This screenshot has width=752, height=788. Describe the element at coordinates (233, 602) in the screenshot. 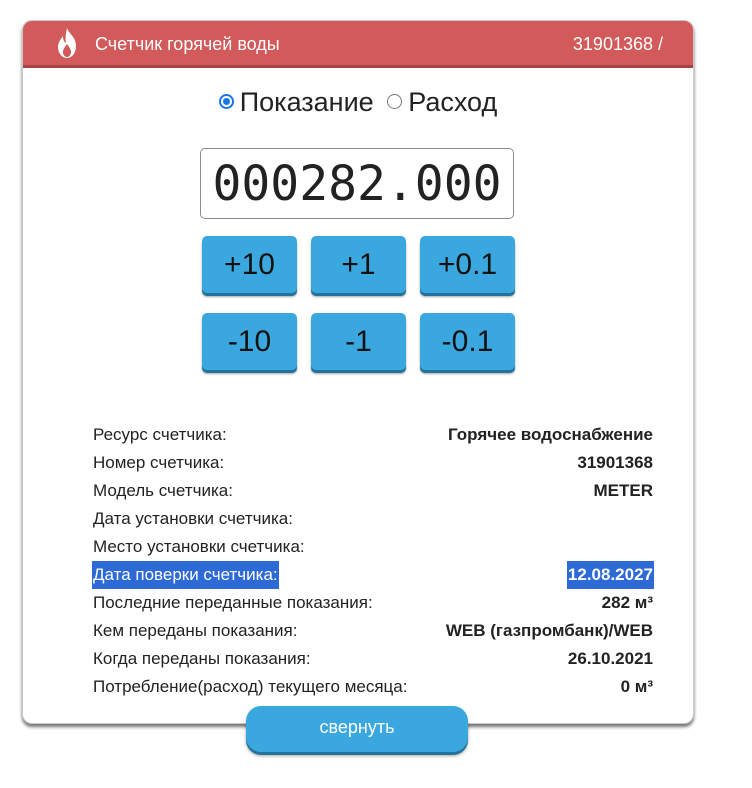

I see `info-label: Последние переданные показания:` at that location.